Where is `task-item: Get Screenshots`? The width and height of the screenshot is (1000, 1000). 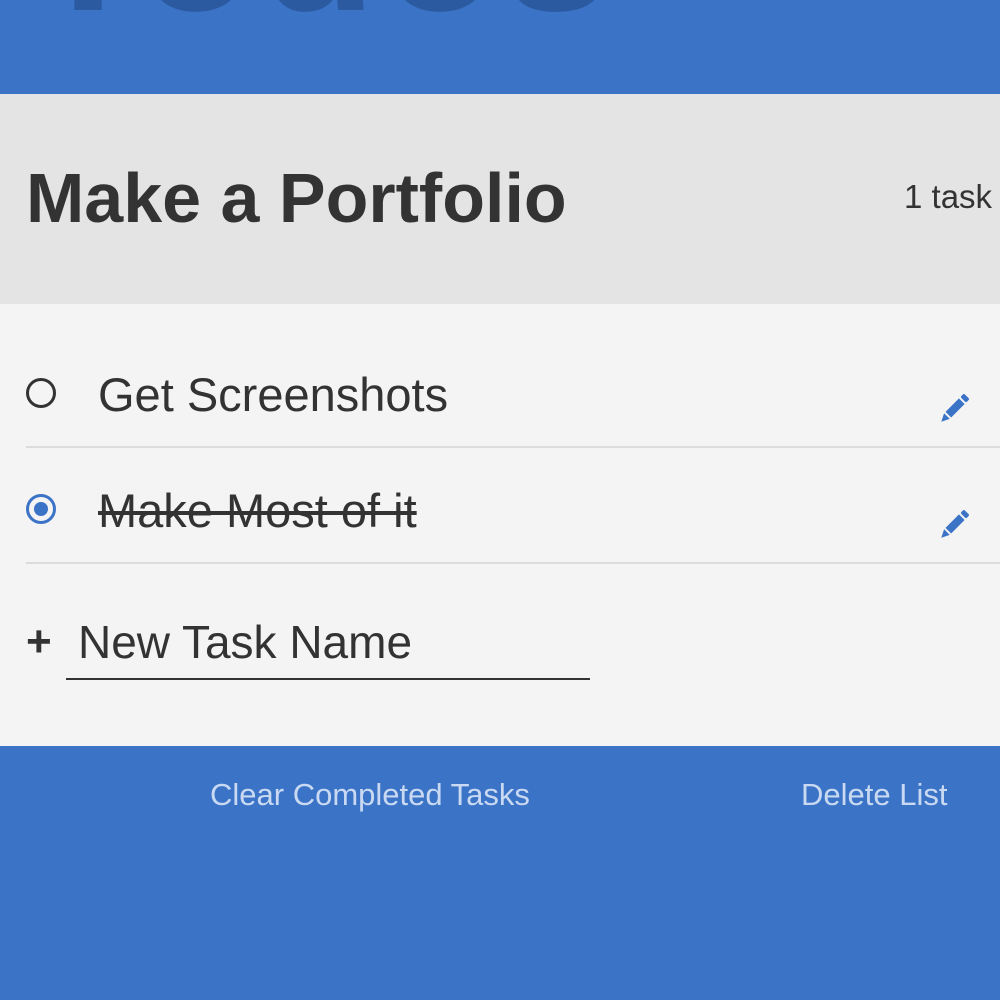
task-item: Get Screenshots is located at coordinates (513, 389).